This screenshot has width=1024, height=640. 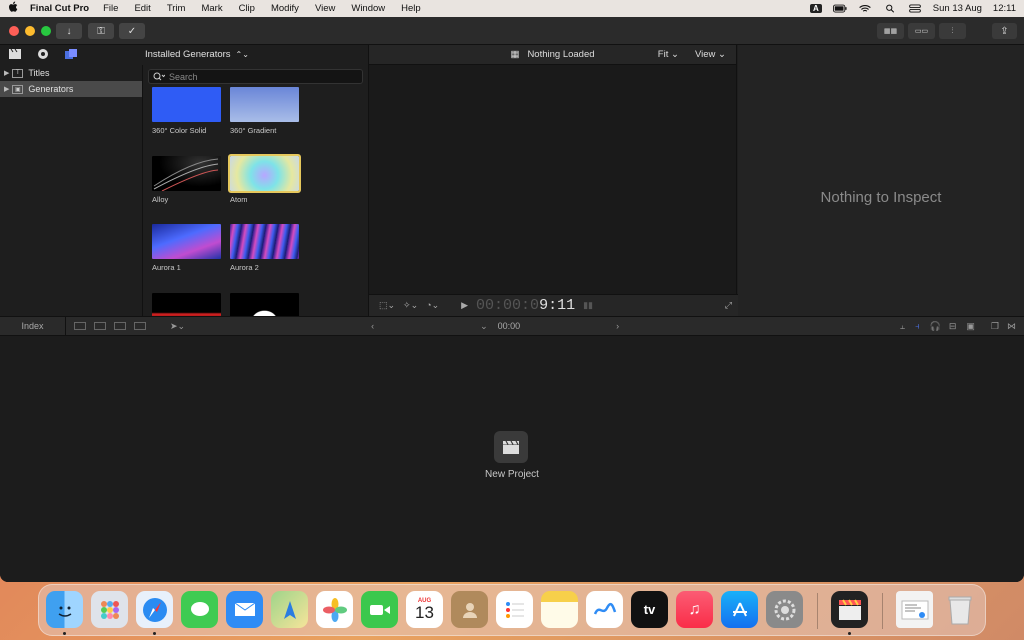 I want to click on fit-zoom-menu: Fit ⌄, so click(x=668, y=54).